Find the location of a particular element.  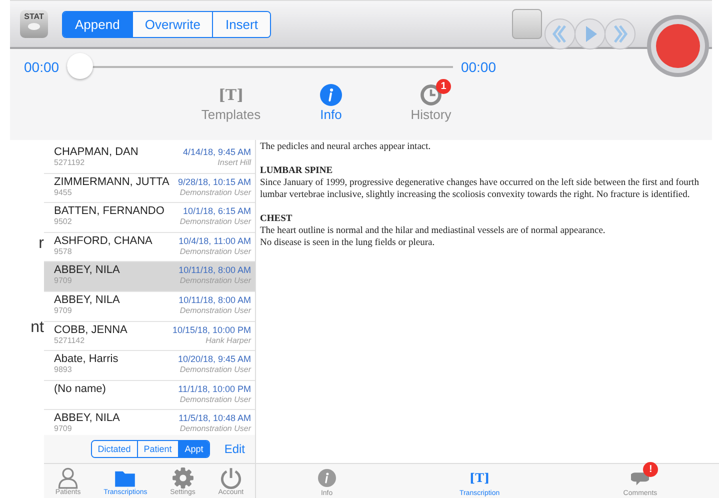

partial-text: r is located at coordinates (41, 244).